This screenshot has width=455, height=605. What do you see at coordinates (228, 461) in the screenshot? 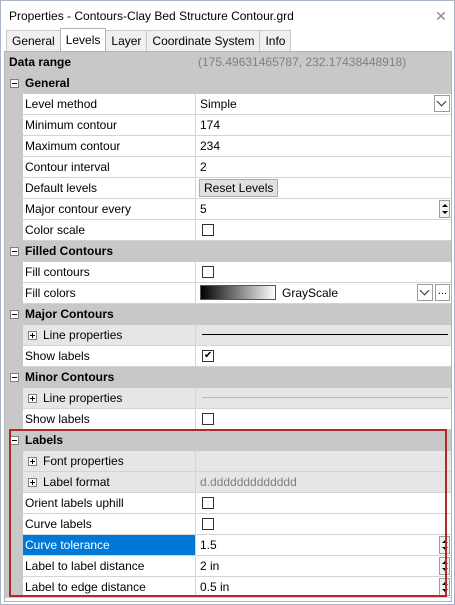
I see `row-font-properties: Font properties` at bounding box center [228, 461].